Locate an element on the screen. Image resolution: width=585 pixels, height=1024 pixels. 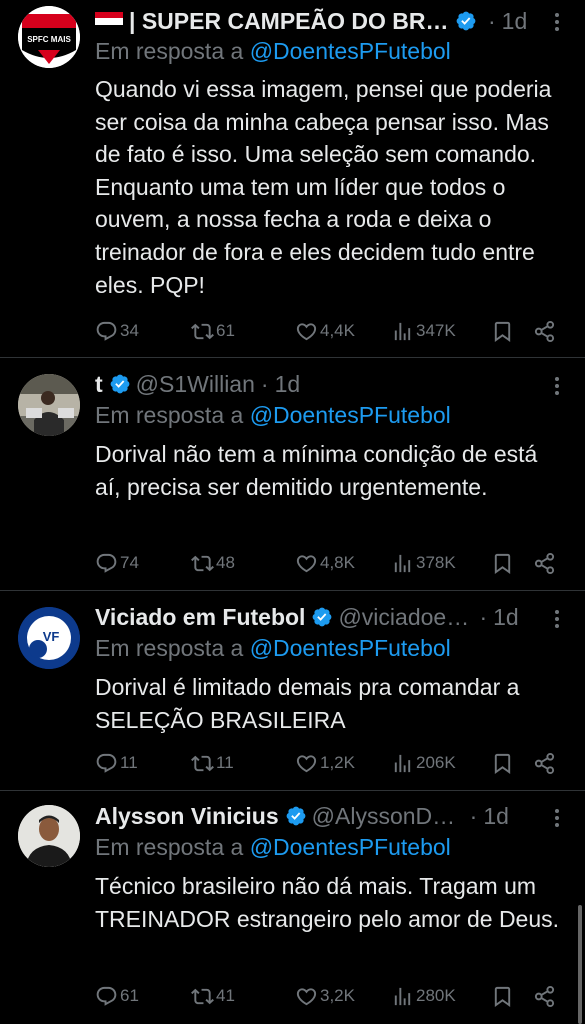
reply-button: 74 is located at coordinates (117, 563).